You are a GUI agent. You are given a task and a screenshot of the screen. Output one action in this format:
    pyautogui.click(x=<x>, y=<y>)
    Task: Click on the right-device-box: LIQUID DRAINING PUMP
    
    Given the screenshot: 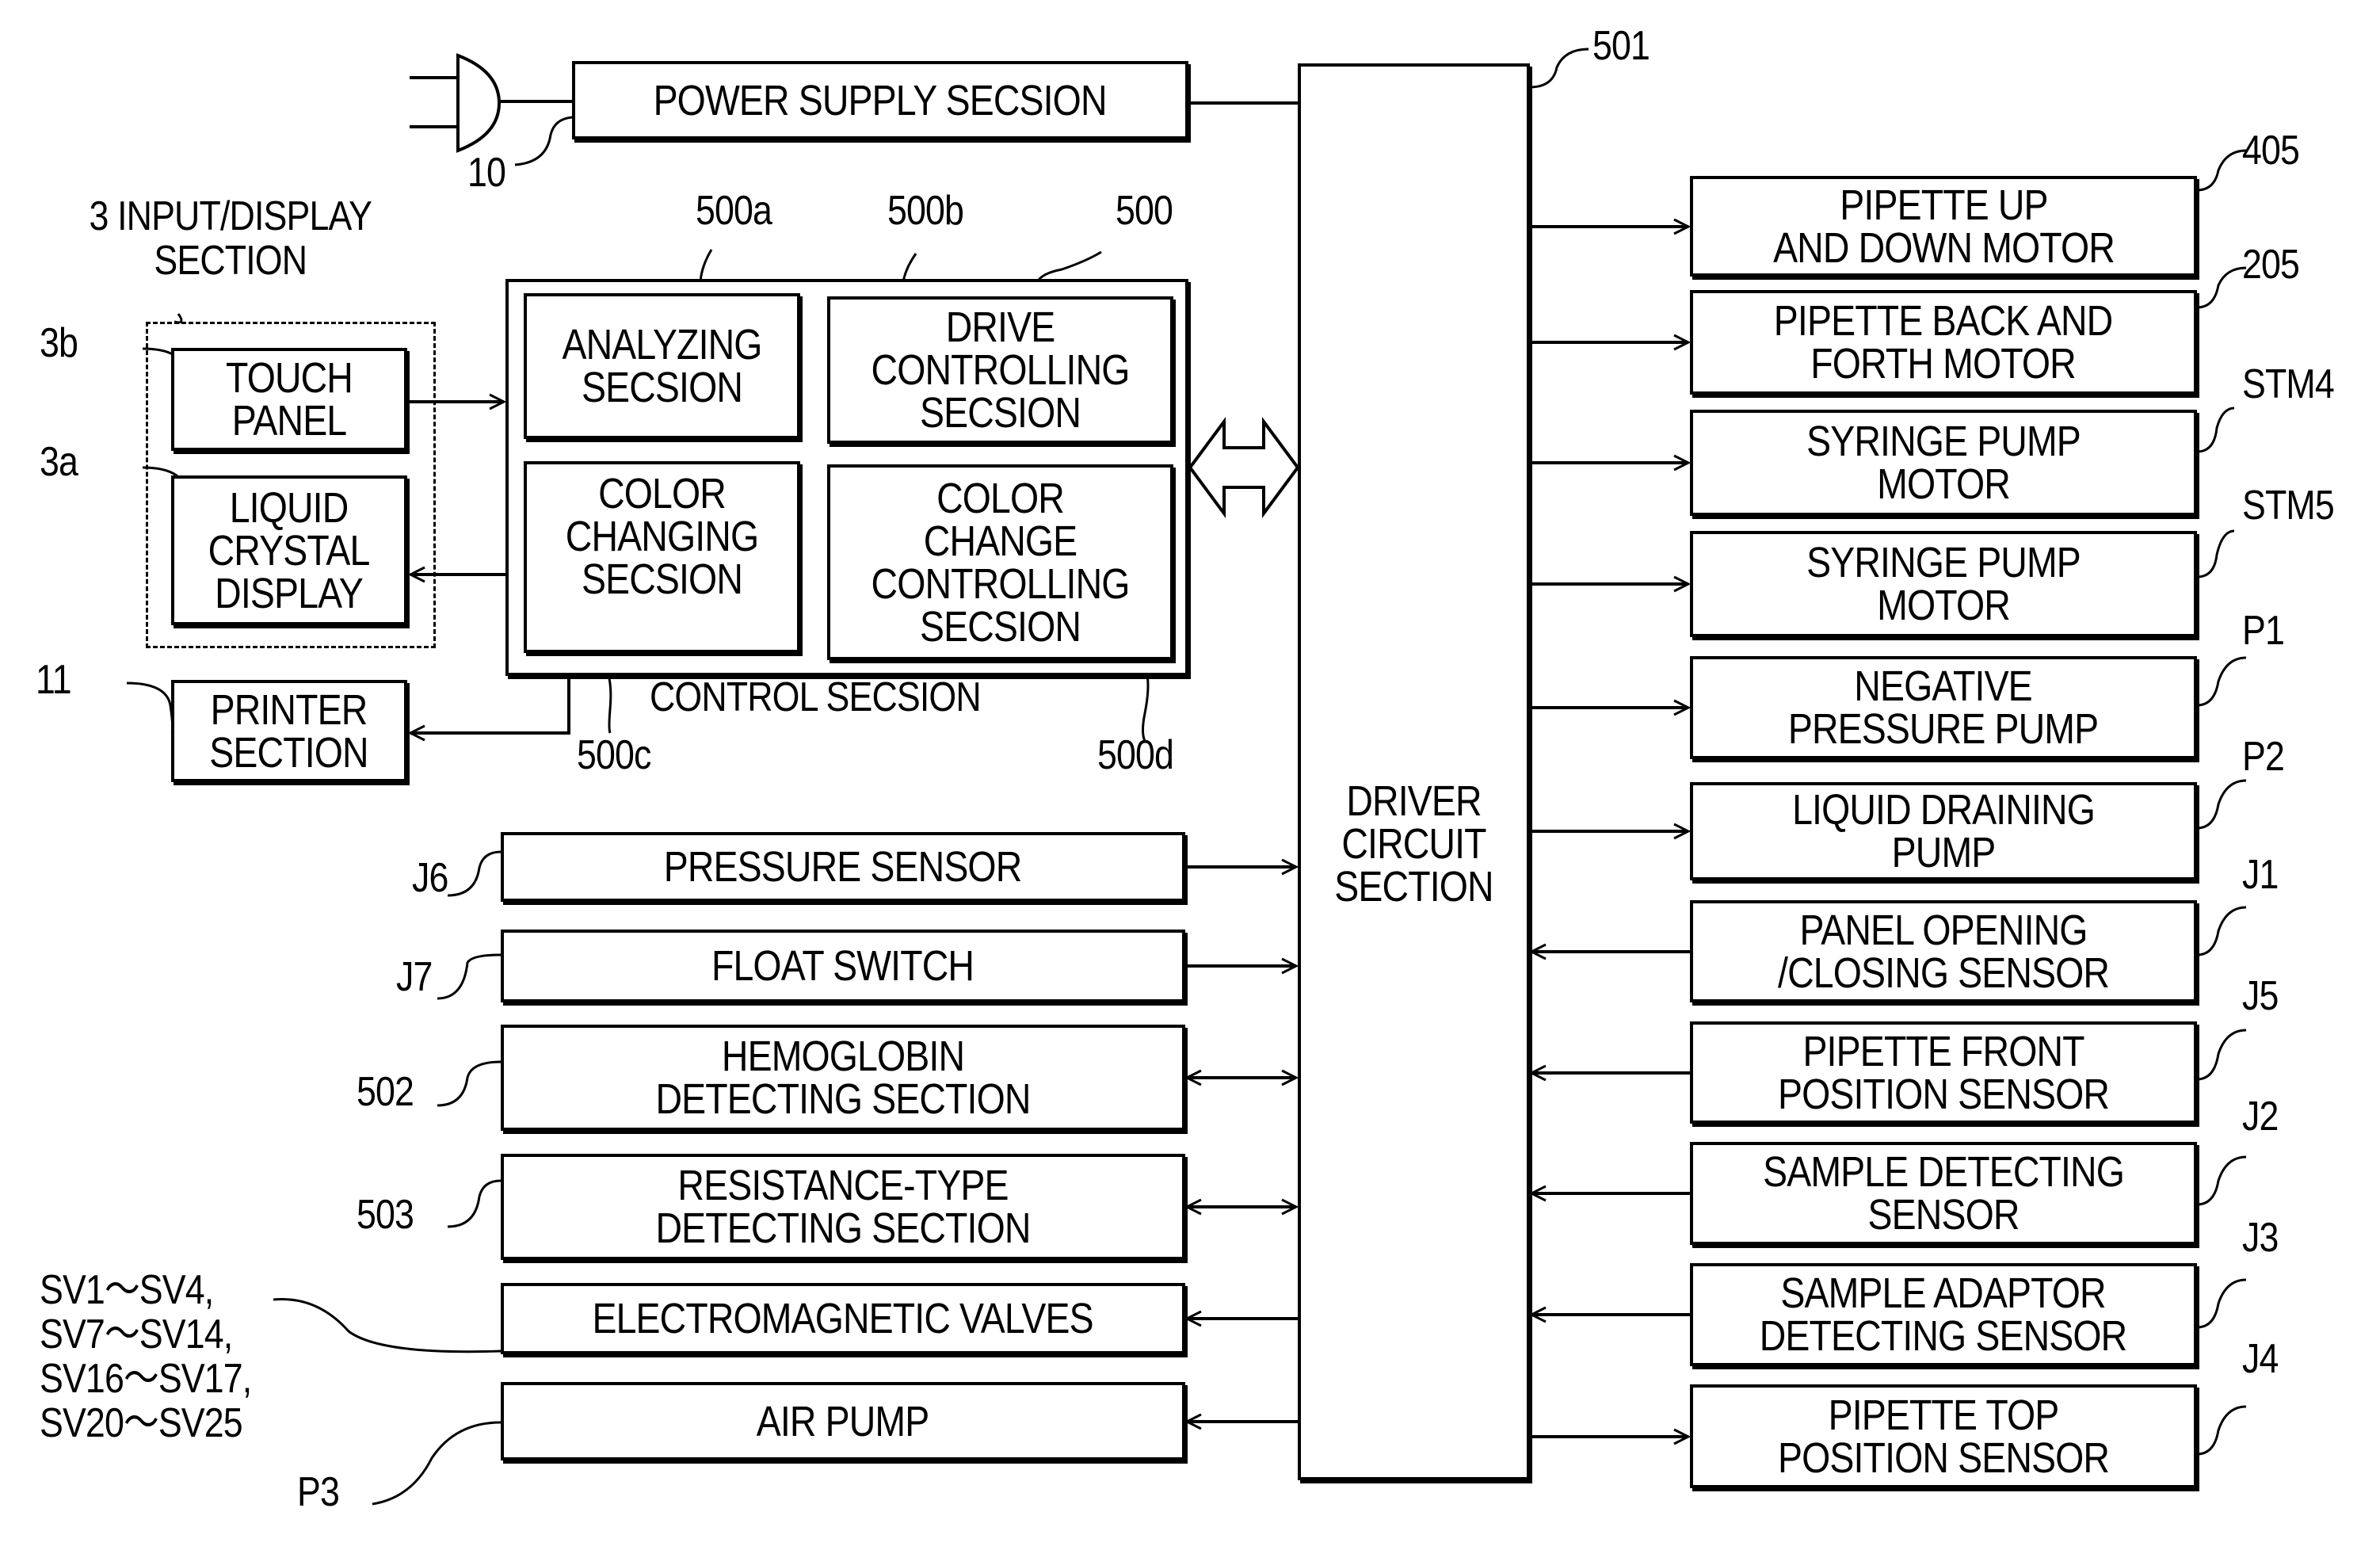 What is the action you would take?
    pyautogui.click(x=1943, y=831)
    